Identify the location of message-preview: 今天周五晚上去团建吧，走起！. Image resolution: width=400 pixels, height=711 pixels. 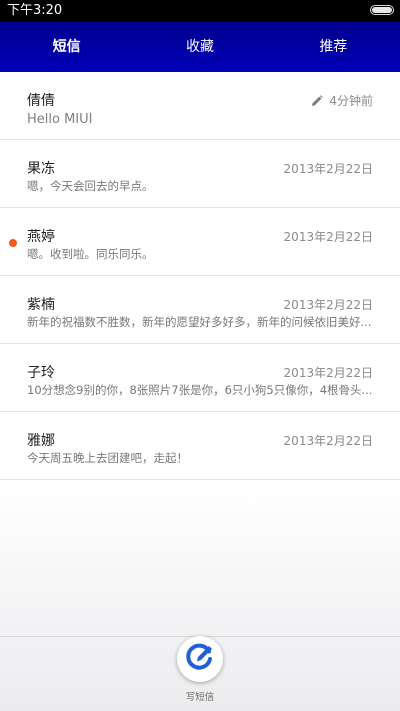
(107, 458).